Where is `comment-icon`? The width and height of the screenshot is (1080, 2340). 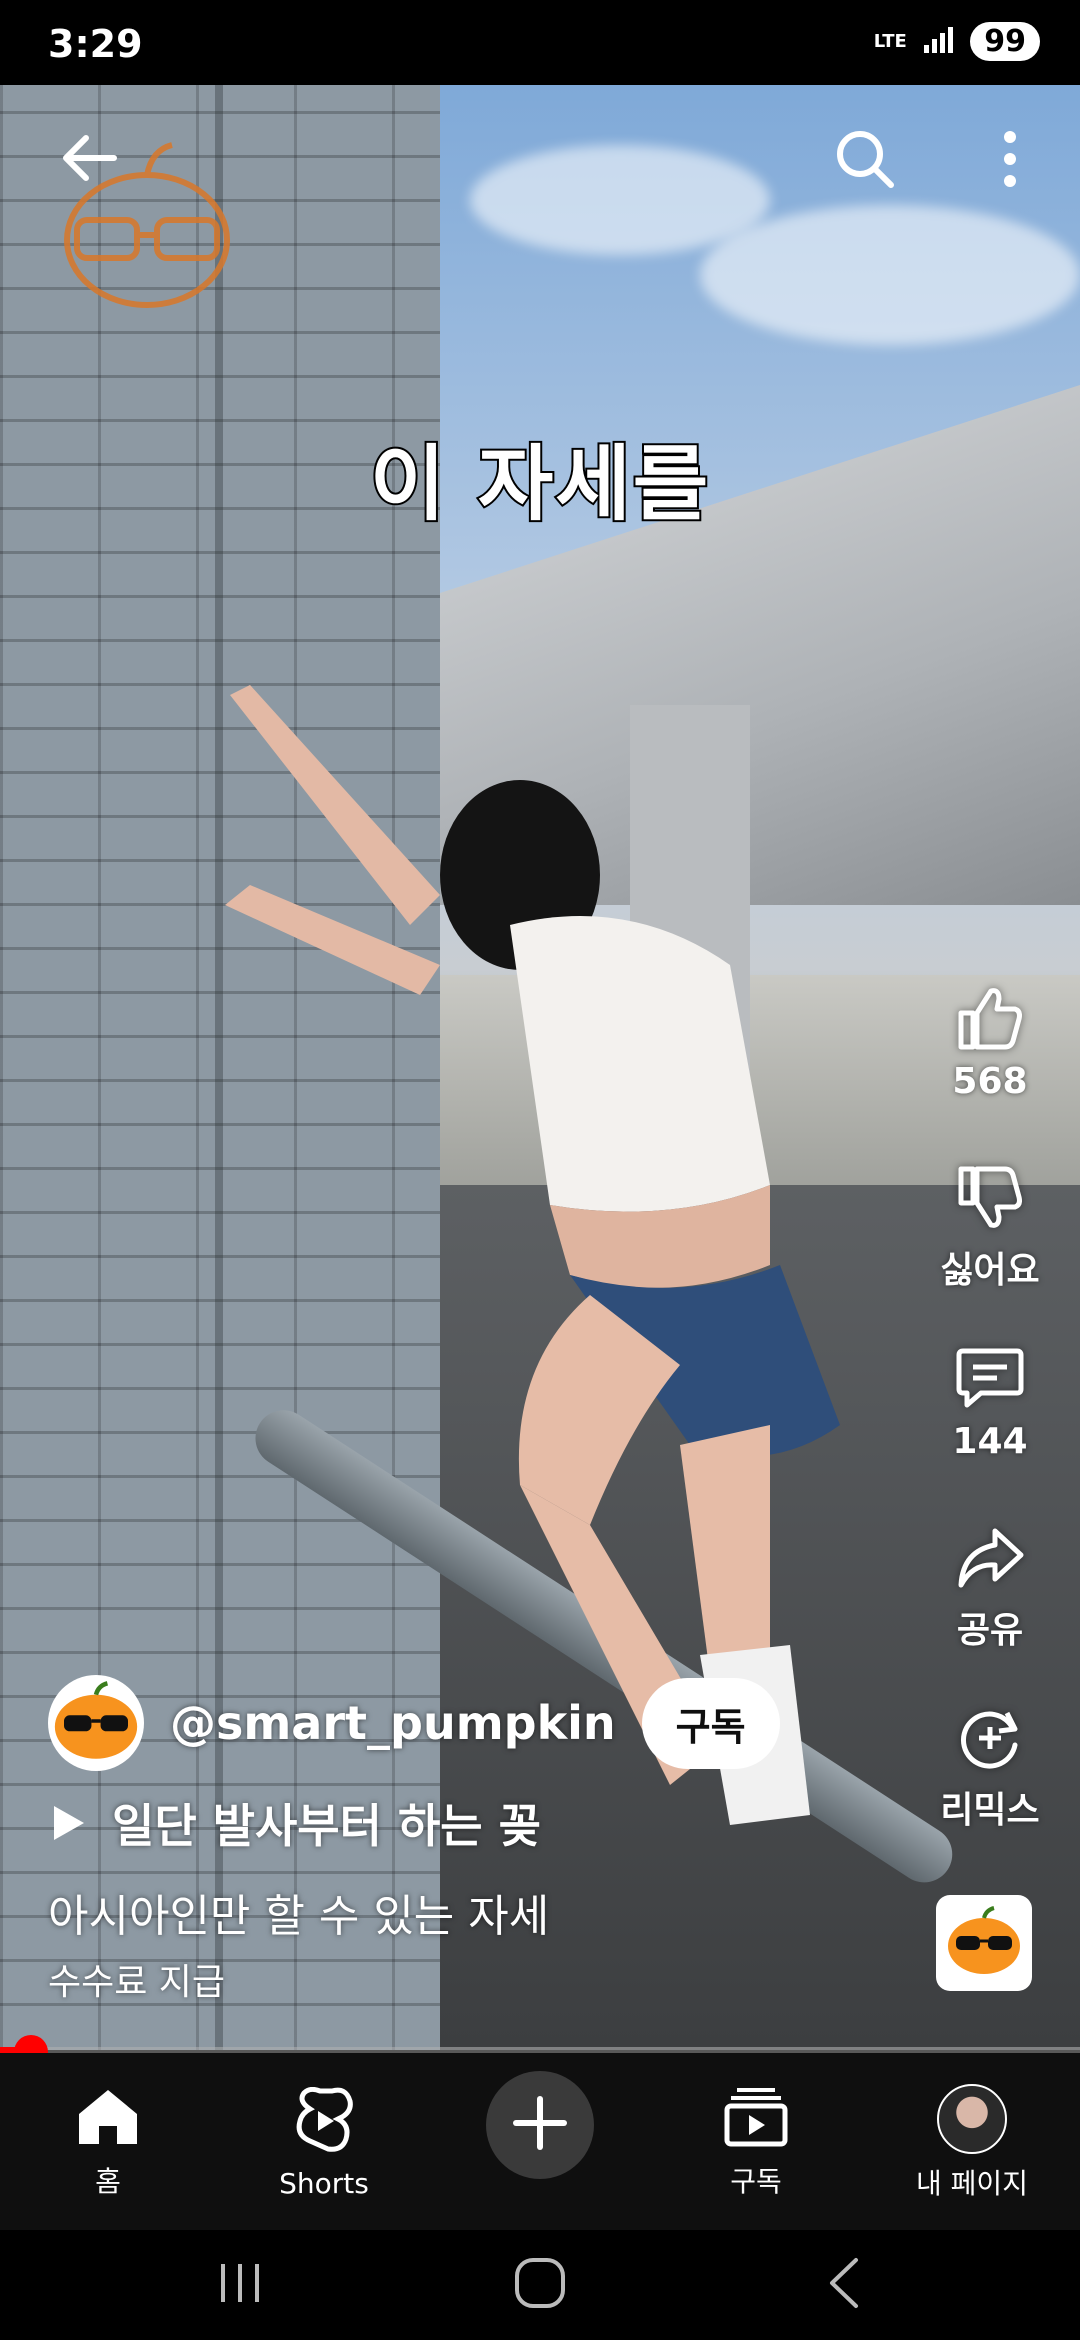 comment-icon is located at coordinates (990, 1378).